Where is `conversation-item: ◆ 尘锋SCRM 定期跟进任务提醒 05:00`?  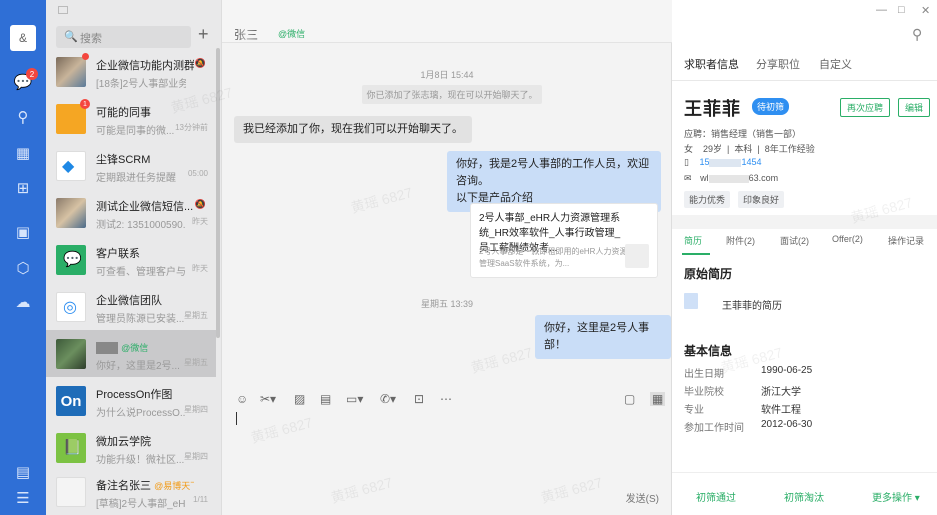 conversation-item: ◆ 尘锋SCRM 定期跟进任务提醒 05:00 is located at coordinates (131, 165).